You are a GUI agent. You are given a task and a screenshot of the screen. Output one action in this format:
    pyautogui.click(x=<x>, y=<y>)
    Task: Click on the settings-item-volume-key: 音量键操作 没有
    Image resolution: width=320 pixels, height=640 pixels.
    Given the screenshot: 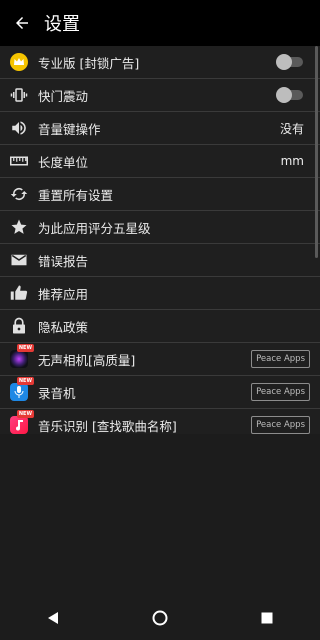 What is the action you would take?
    pyautogui.click(x=160, y=128)
    